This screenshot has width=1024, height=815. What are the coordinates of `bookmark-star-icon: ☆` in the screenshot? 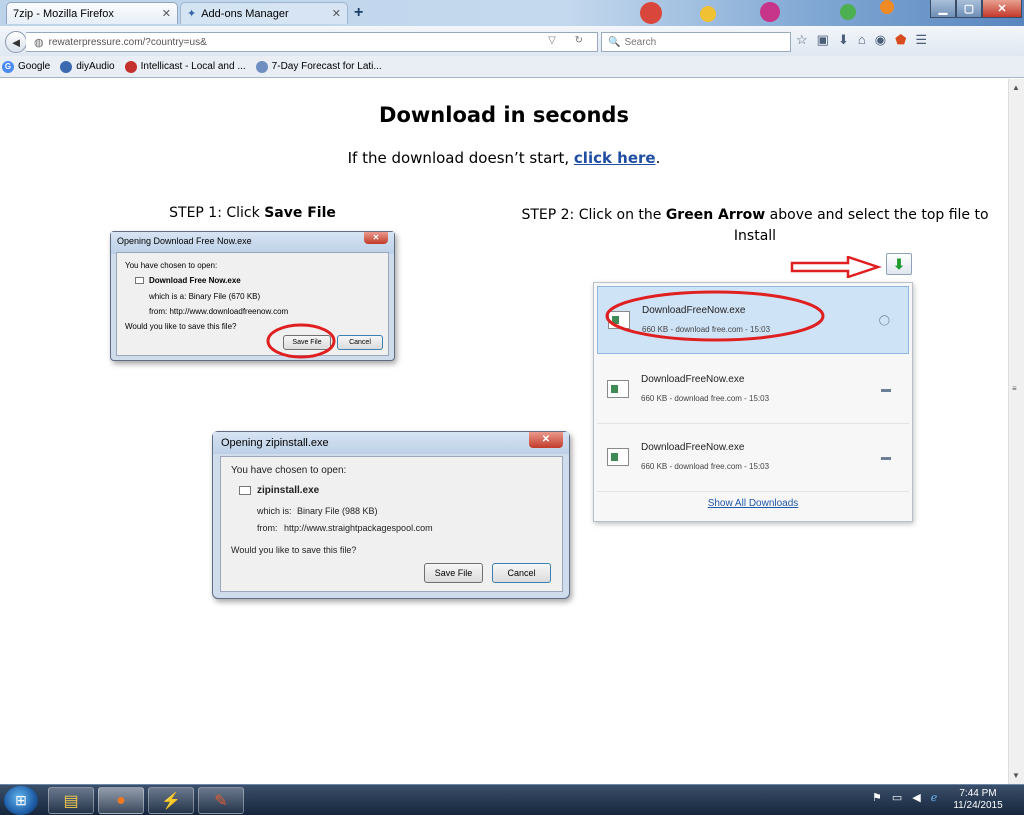 It's located at (802, 40).